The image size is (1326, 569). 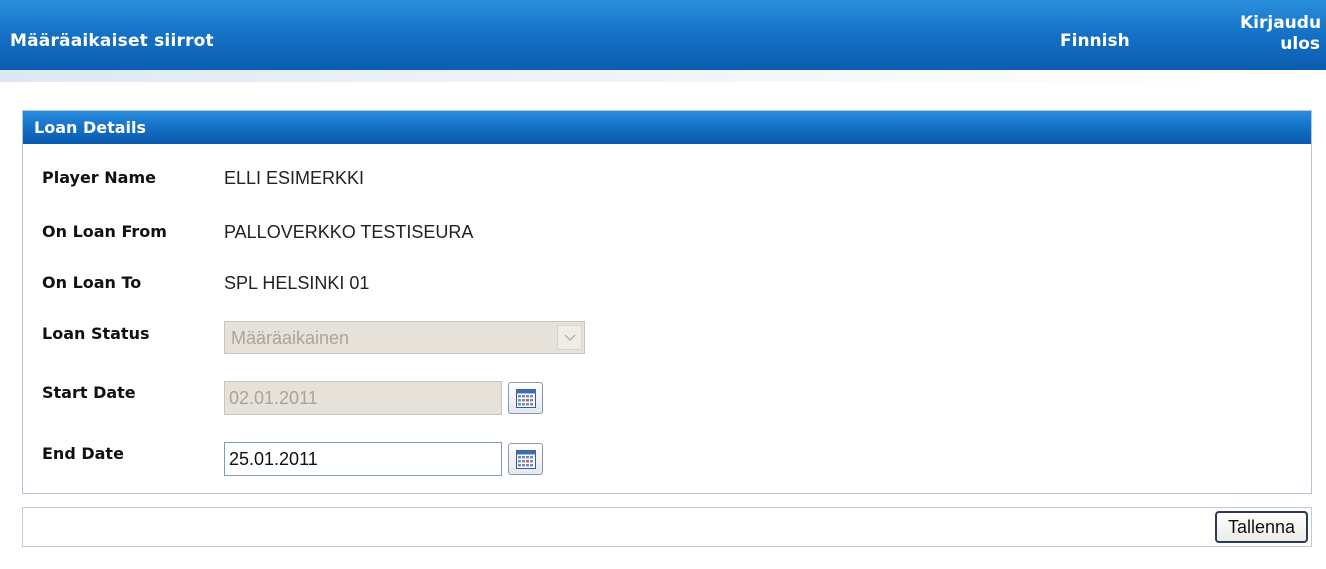 I want to click on loan-status-select: Määräaikainen, so click(x=404, y=337).